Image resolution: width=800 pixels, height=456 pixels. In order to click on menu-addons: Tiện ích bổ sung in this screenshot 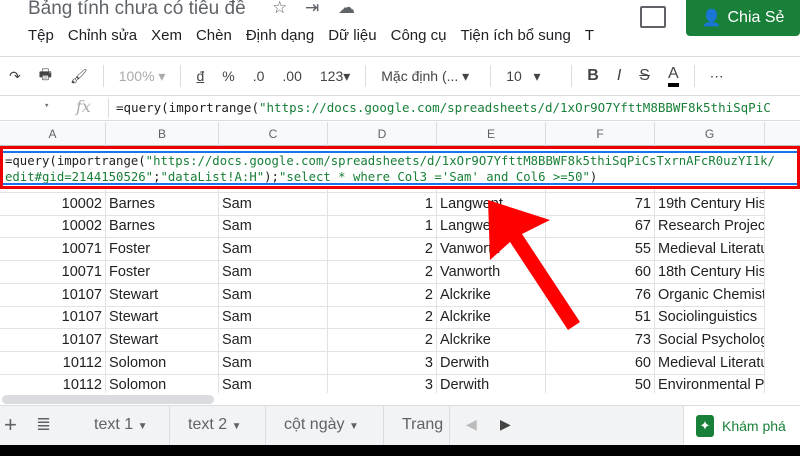, I will do `click(515, 35)`.